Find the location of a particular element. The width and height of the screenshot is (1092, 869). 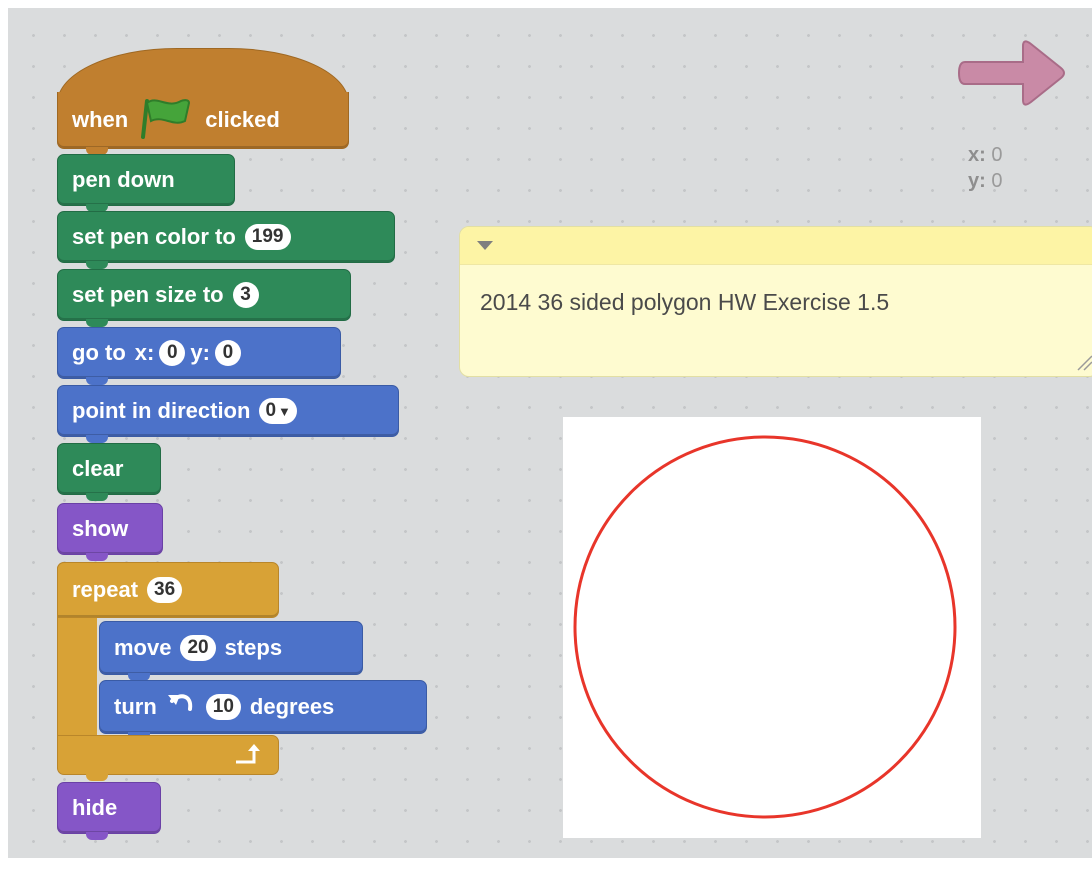

green-flag-icon is located at coordinates (165, 120).